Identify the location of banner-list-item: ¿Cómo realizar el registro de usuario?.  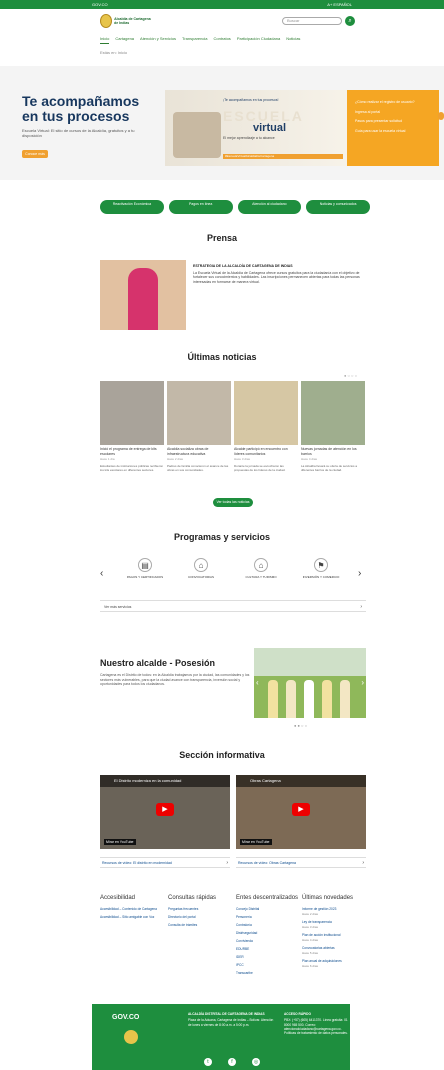
(395, 102).